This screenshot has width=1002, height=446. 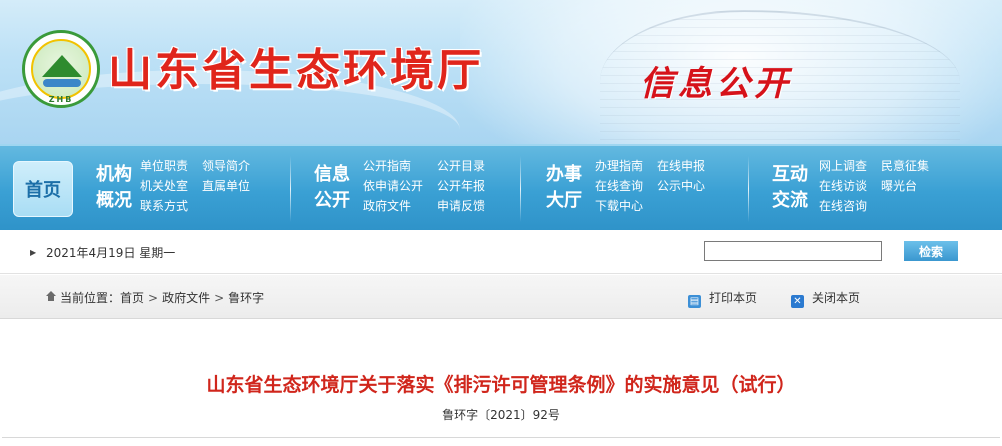 I want to click on breadcrumb-bar: 当前位置：首页 > 政府文件 > 鲁环字 ▤ 打印本页 ✕ 关闭本页, so click(x=501, y=297).